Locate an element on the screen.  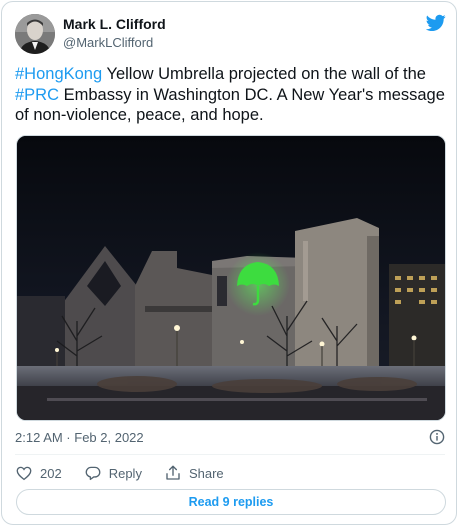
twitter-bird-icon is located at coordinates (436, 23).